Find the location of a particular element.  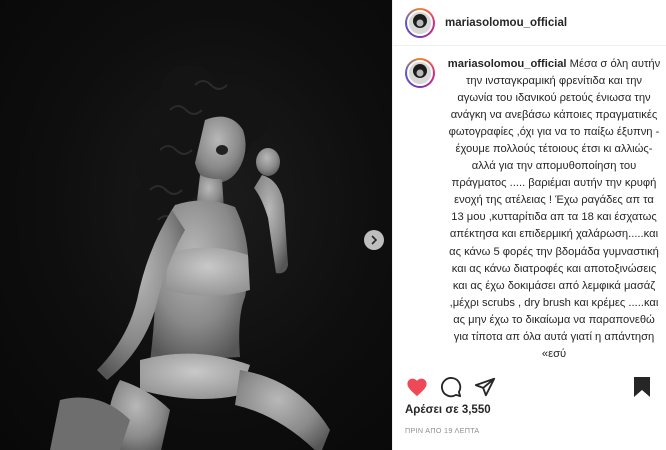

bookmark-icon is located at coordinates (642, 387).